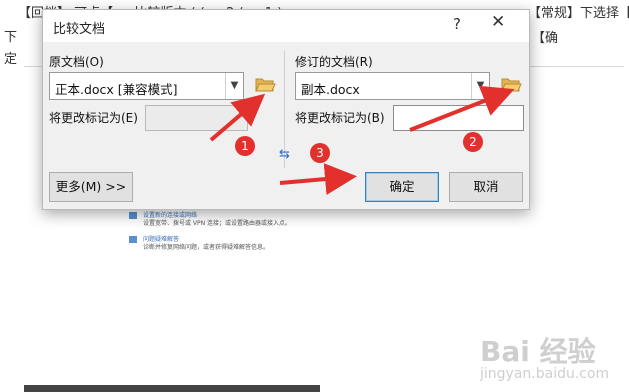  What do you see at coordinates (362, 140) in the screenshot?
I see `annotation-arrows` at bounding box center [362, 140].